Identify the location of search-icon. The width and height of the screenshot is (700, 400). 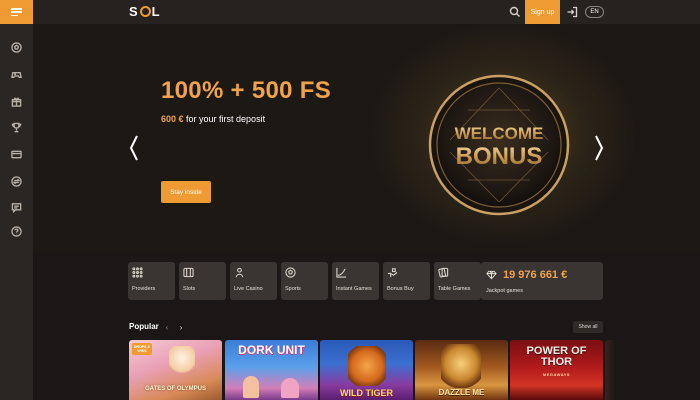
(515, 12).